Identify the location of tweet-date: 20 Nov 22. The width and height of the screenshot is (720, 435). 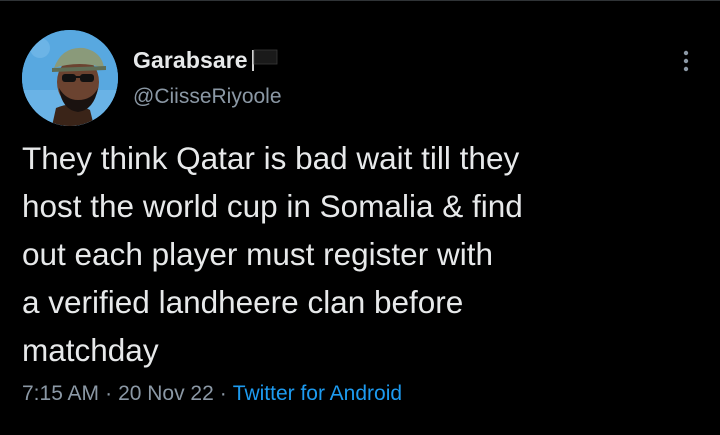
(166, 393).